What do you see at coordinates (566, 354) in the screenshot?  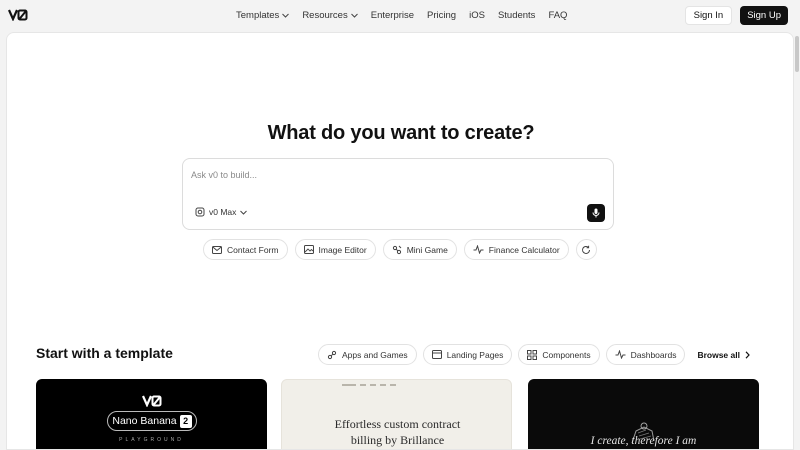 I see `filter-label: Components` at bounding box center [566, 354].